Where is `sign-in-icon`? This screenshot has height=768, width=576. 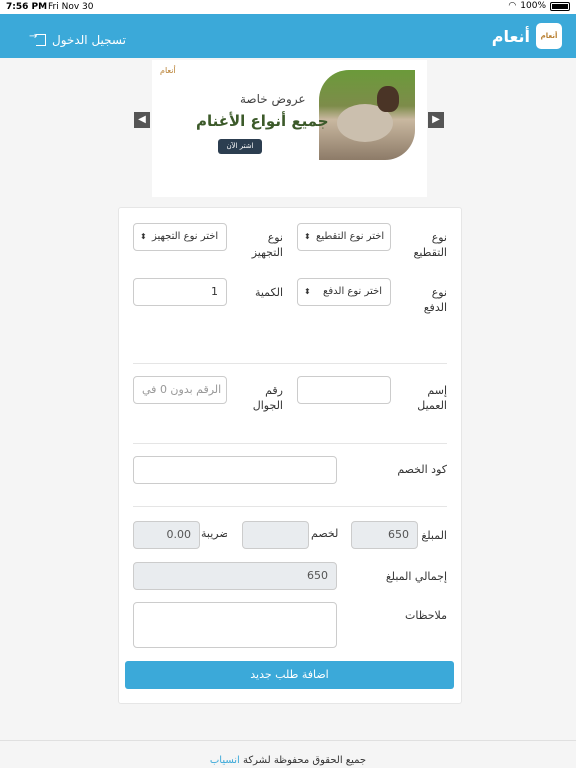
sign-in-icon is located at coordinates (37, 38).